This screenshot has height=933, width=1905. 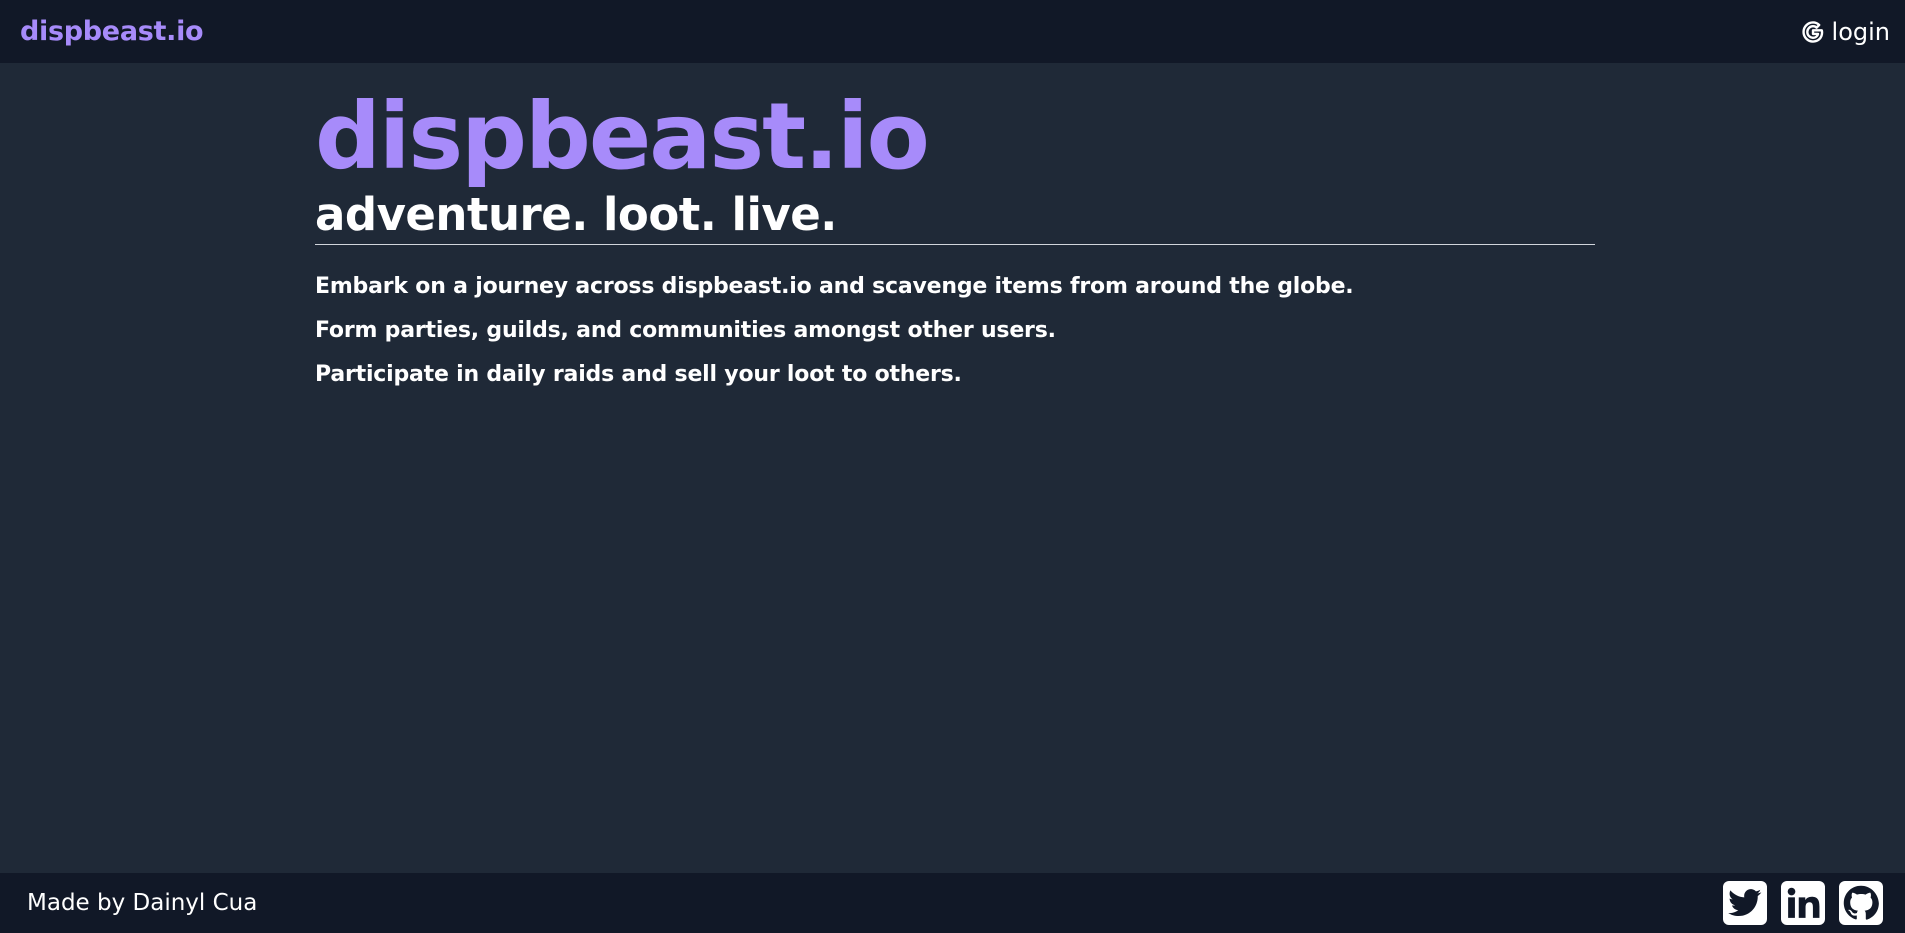 What do you see at coordinates (1745, 903) in the screenshot?
I see `twitter-icon` at bounding box center [1745, 903].